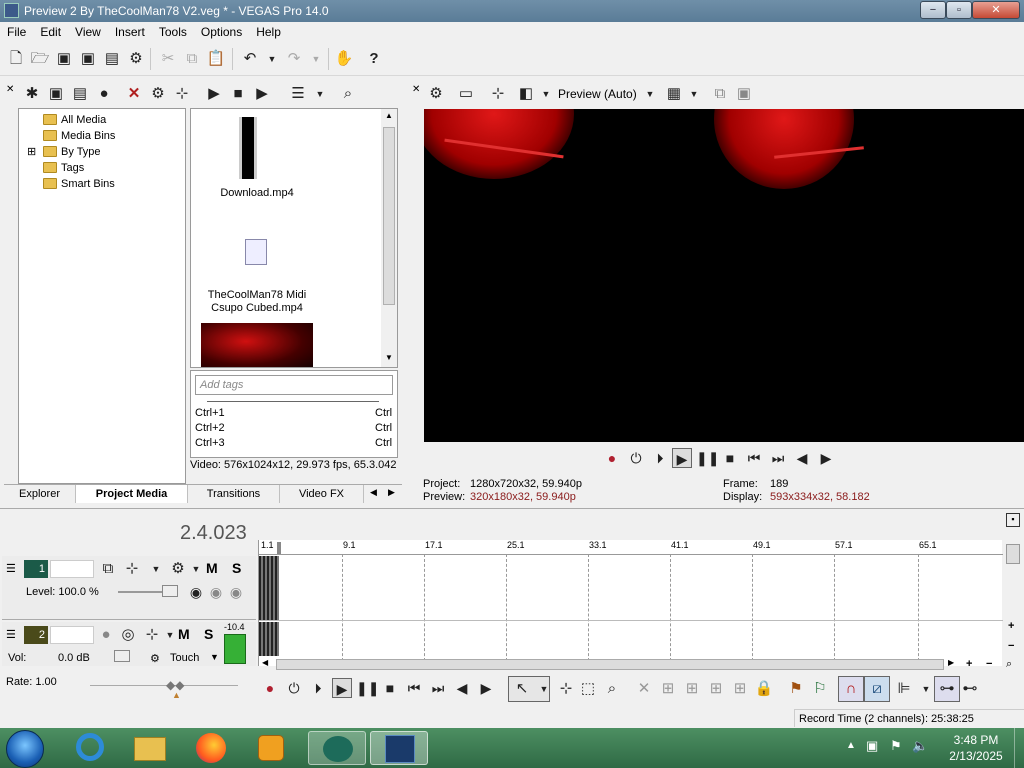 This screenshot has height=768, width=1024. I want to click on tree-item-all-media: All Media, so click(104, 120).